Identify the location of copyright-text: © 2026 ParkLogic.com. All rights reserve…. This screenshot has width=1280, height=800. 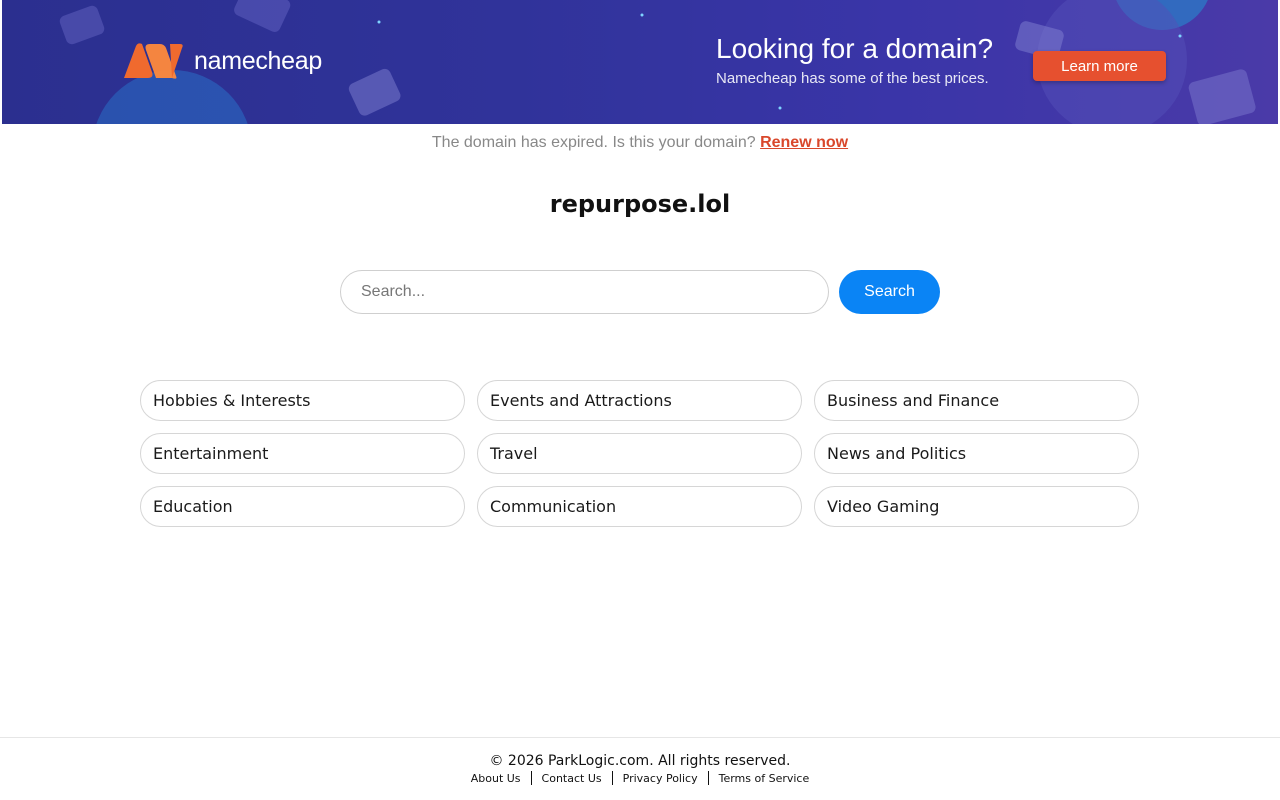
(640, 761).